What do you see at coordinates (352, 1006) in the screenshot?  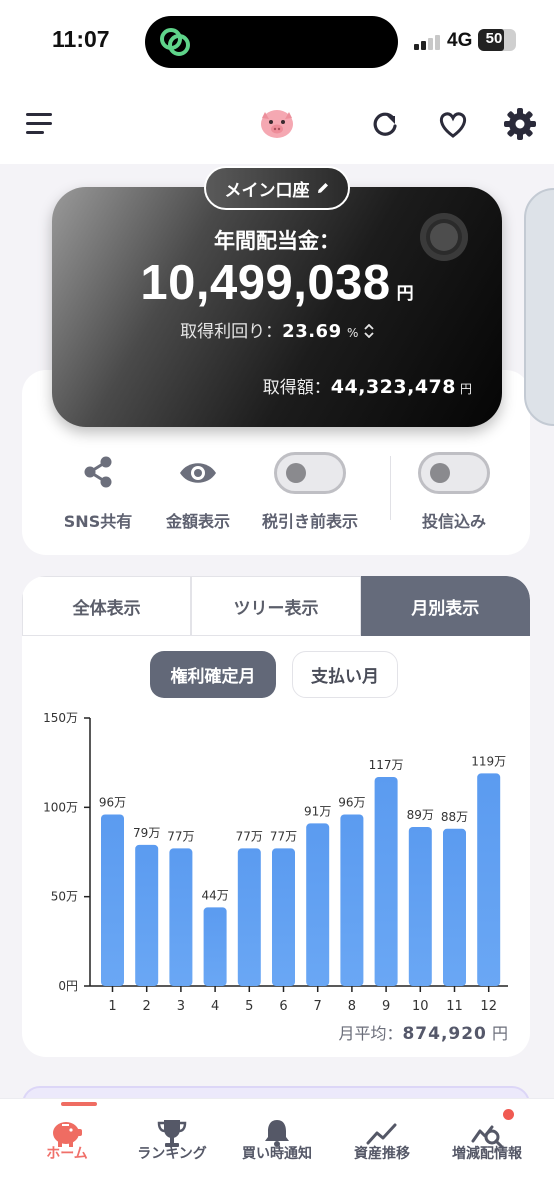 I see `x-tick-label: 8` at bounding box center [352, 1006].